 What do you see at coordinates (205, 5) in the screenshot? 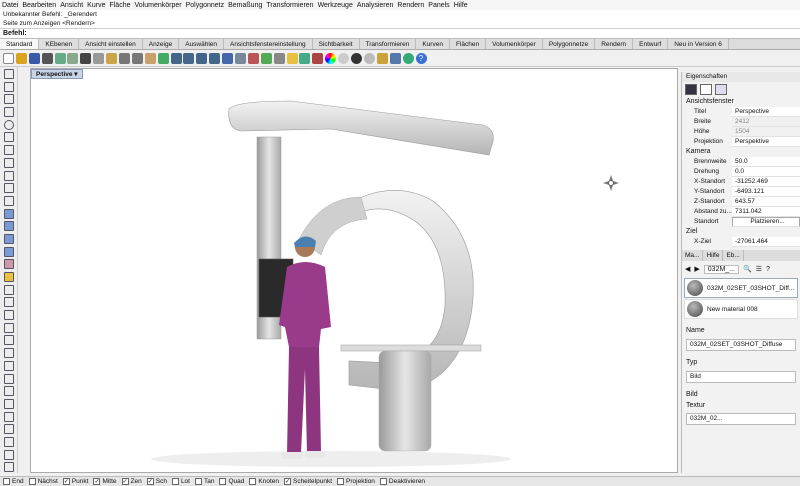
I see `menu-polygonnetz: Polygonnetz` at bounding box center [205, 5].